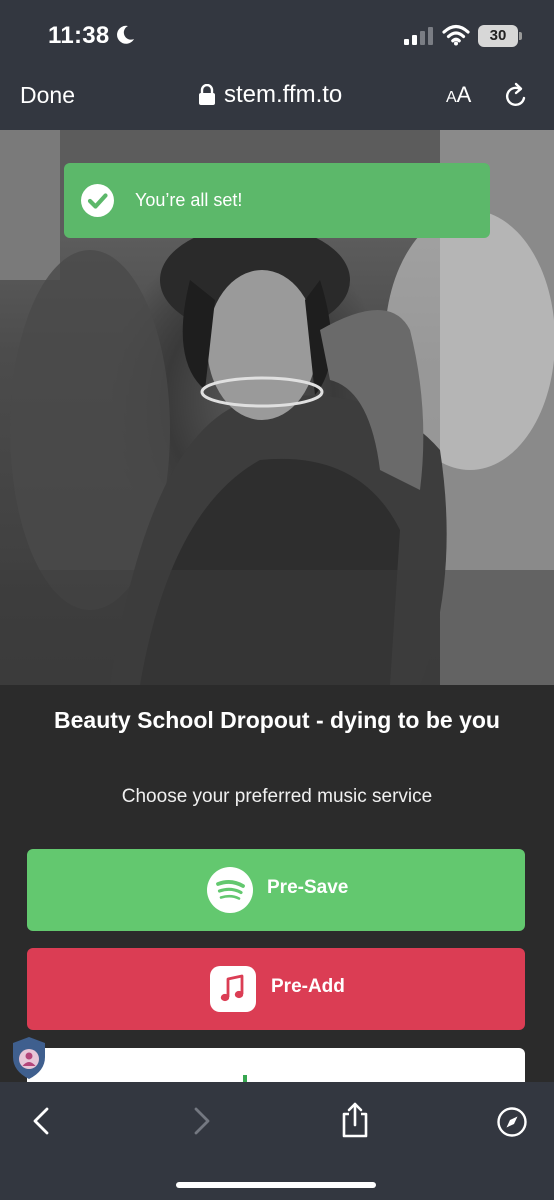  Describe the element at coordinates (245, 1078) in the screenshot. I see `service-logo-icon` at that location.